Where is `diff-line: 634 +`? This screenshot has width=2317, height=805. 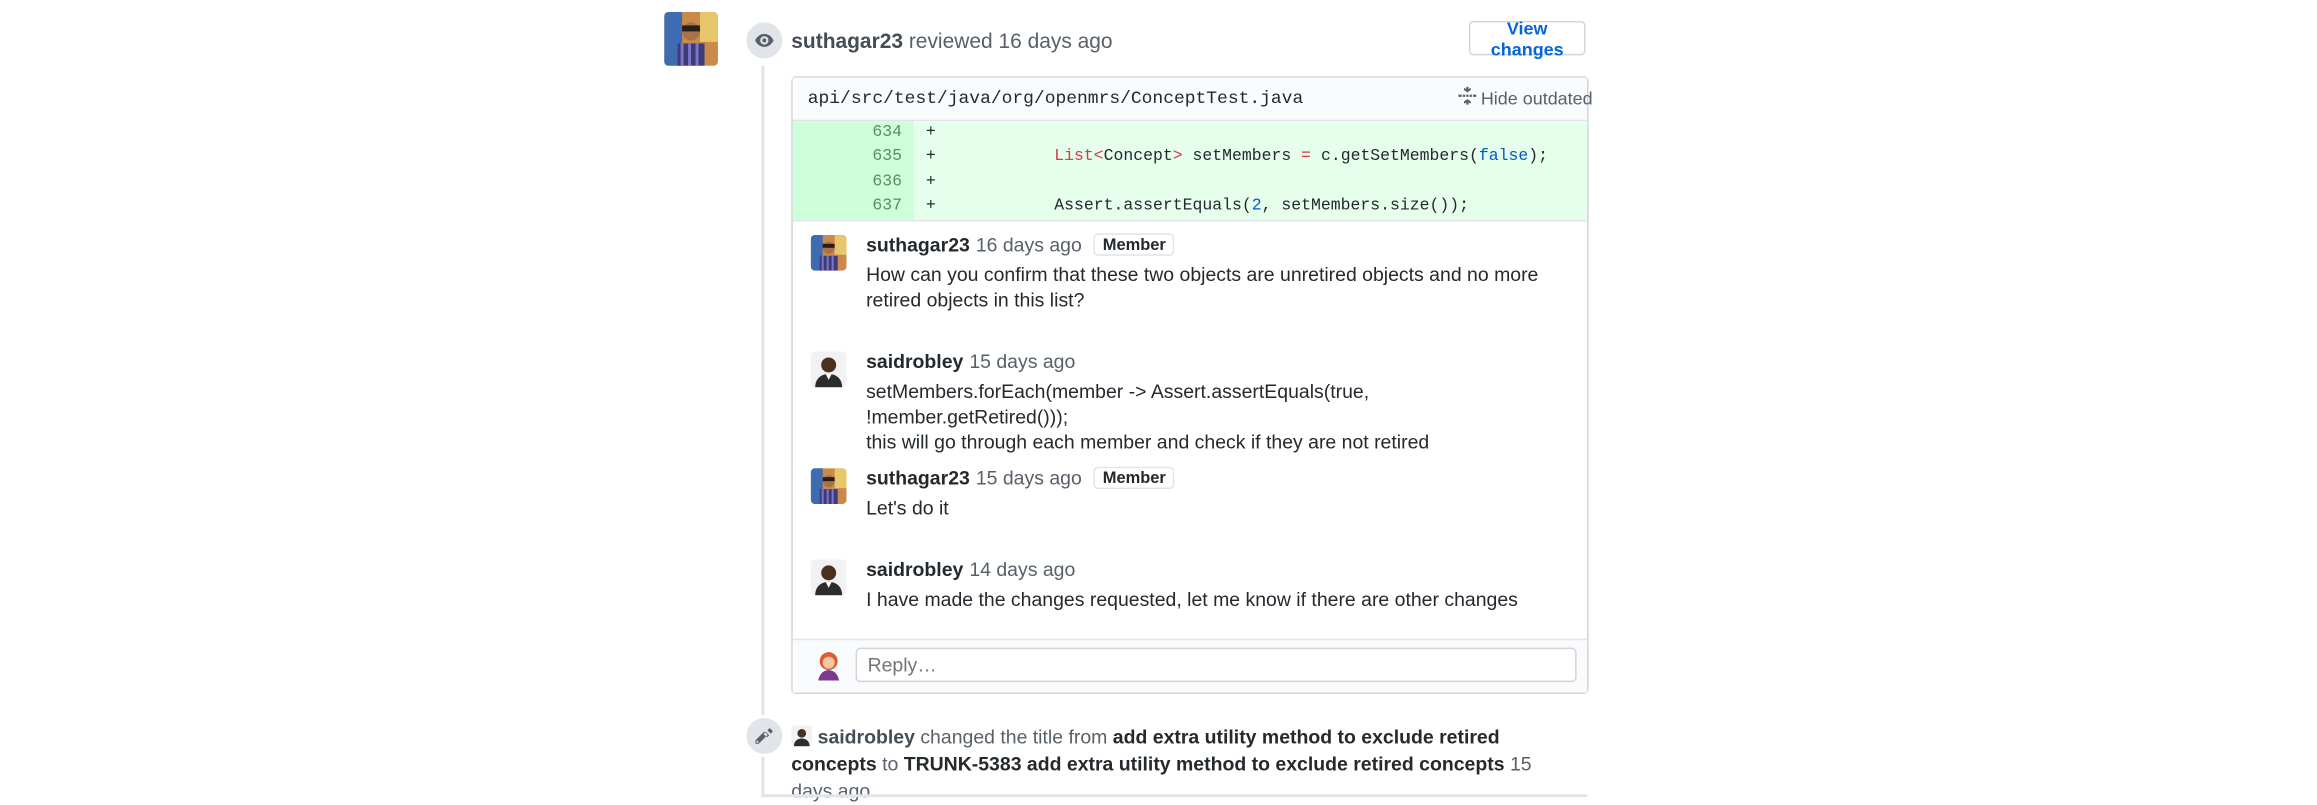
diff-line: 634 + is located at coordinates (1190, 134).